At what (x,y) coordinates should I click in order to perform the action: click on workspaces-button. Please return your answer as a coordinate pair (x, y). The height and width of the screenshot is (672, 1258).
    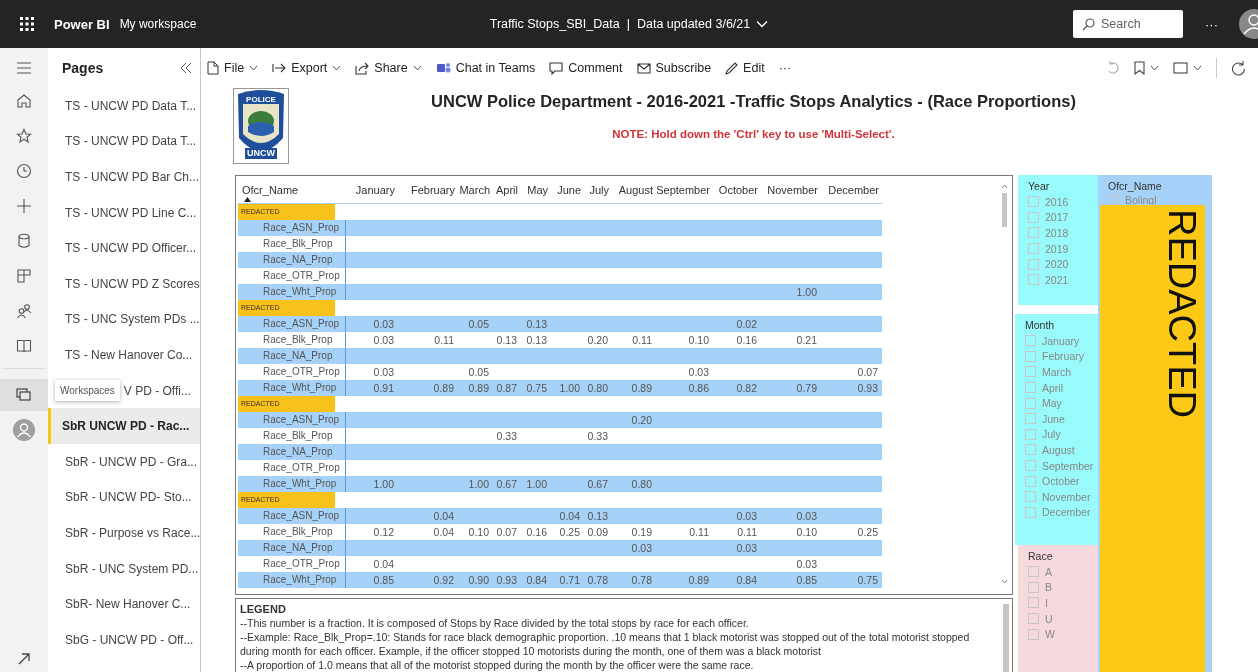
    Looking at the image, I should click on (24, 395).